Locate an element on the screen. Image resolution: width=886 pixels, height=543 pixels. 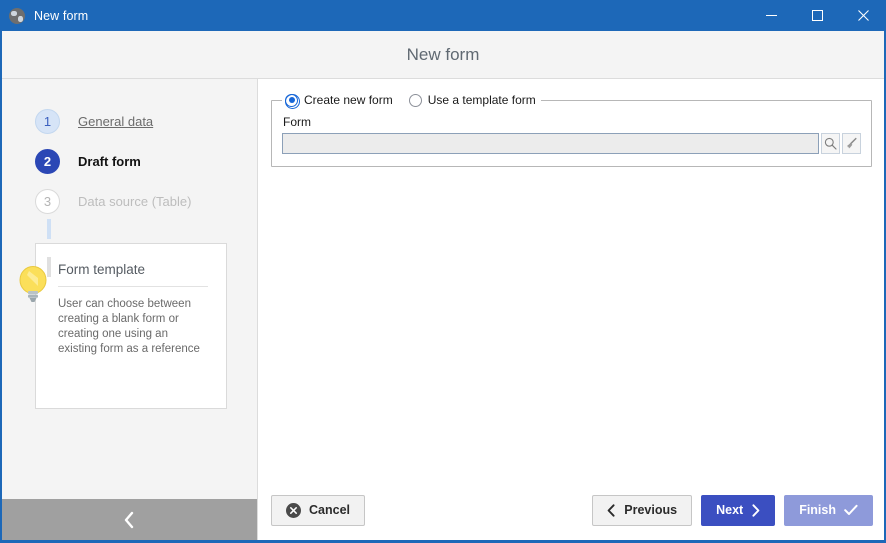
form-source-legend: Create new form Use a template form is located at coordinates (411, 101).